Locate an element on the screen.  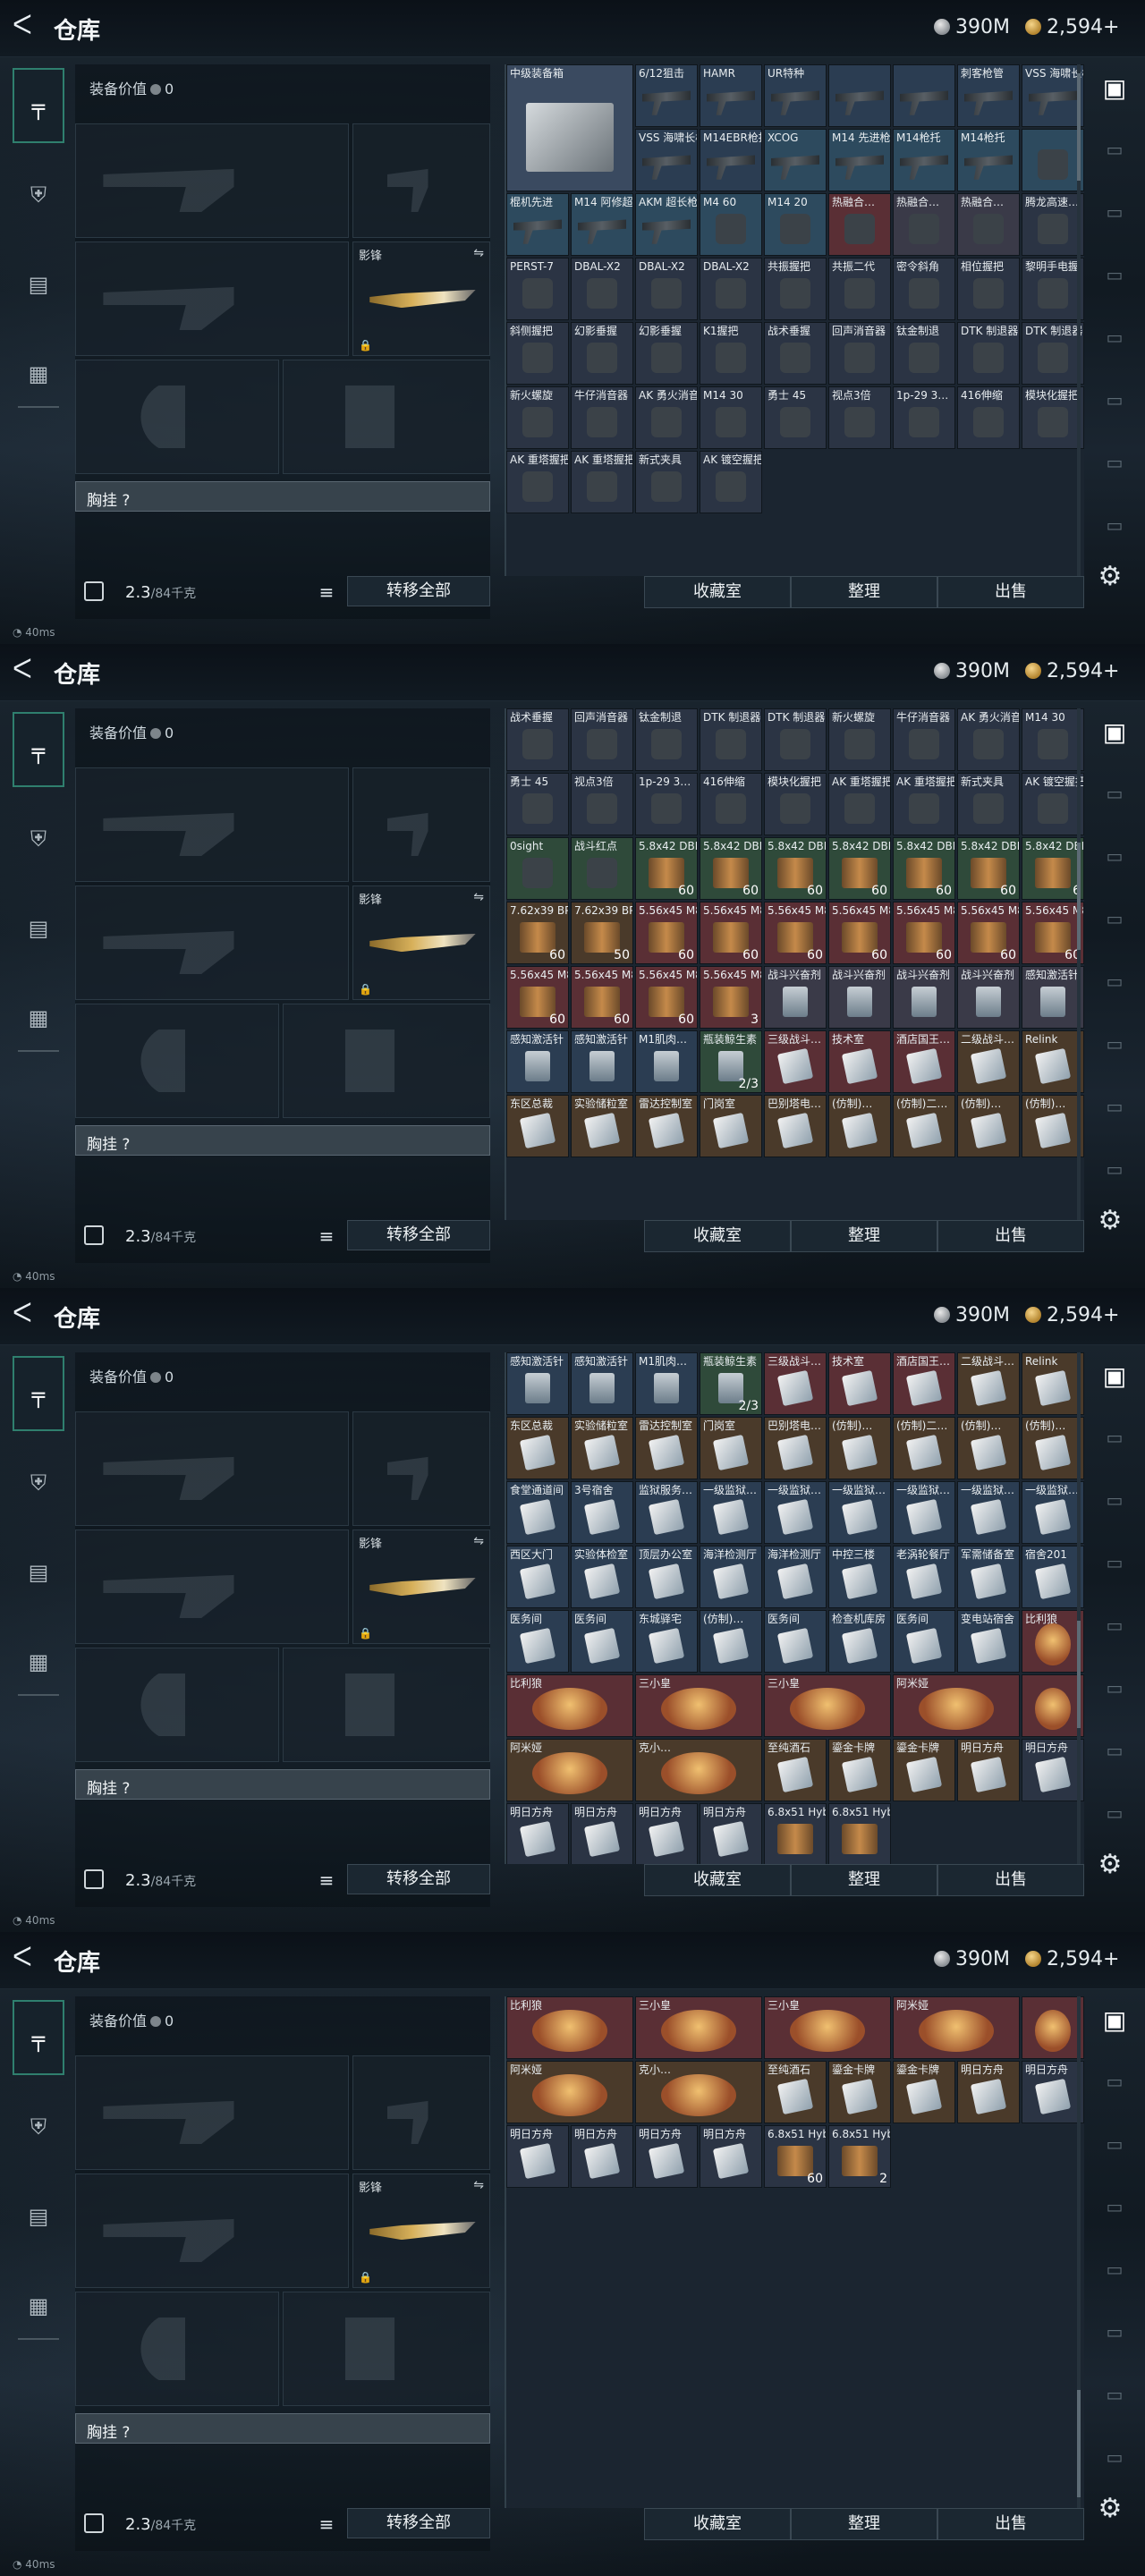
grid-item: 宿舍201 is located at coordinates (1053, 1577).